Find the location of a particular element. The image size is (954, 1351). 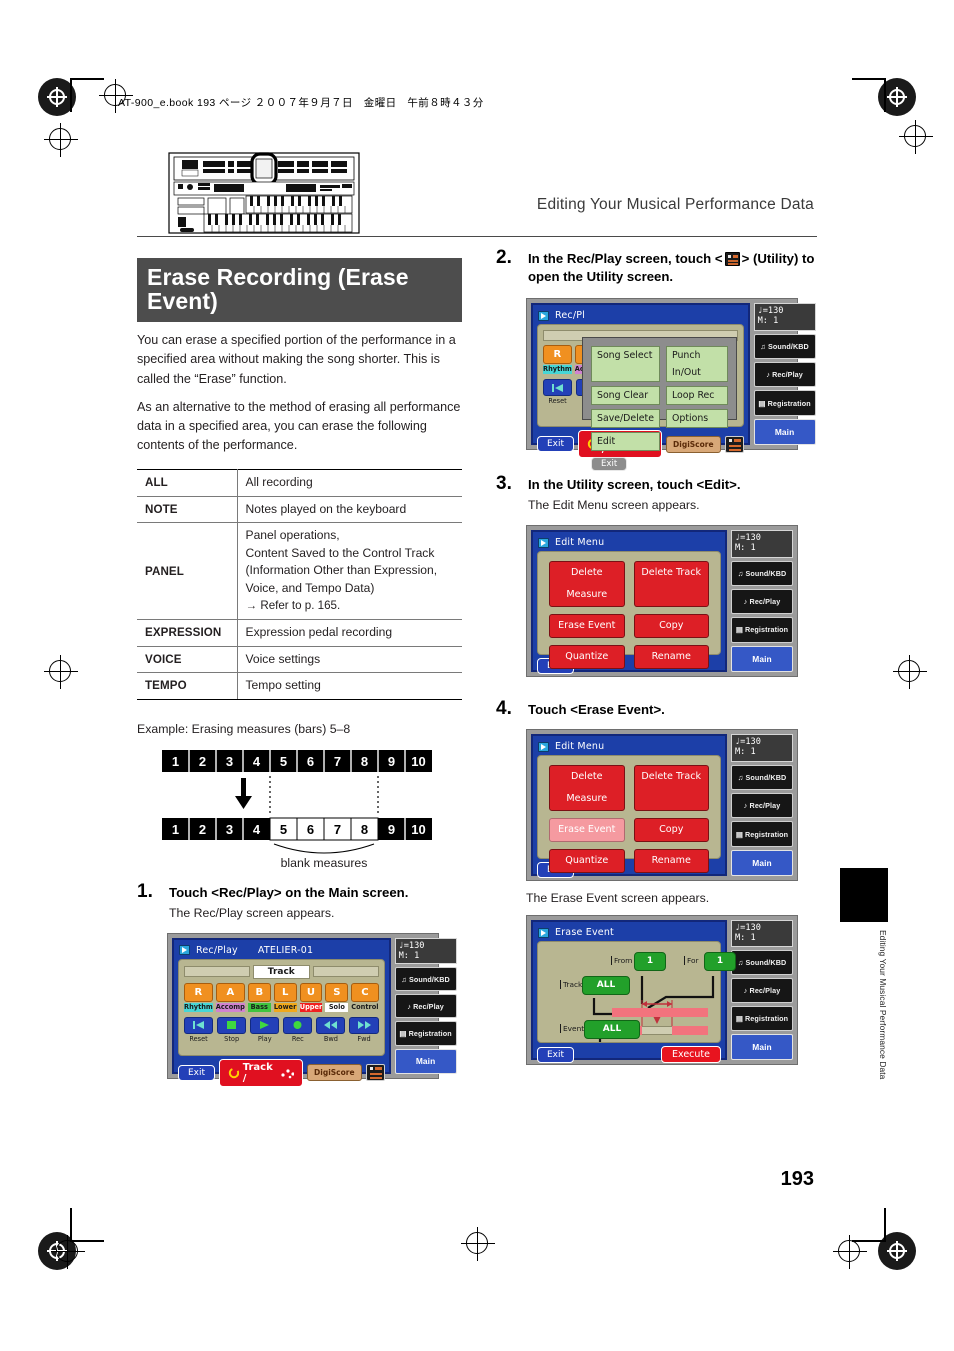

transport-fwd: Fwd is located at coordinates (364, 1029).